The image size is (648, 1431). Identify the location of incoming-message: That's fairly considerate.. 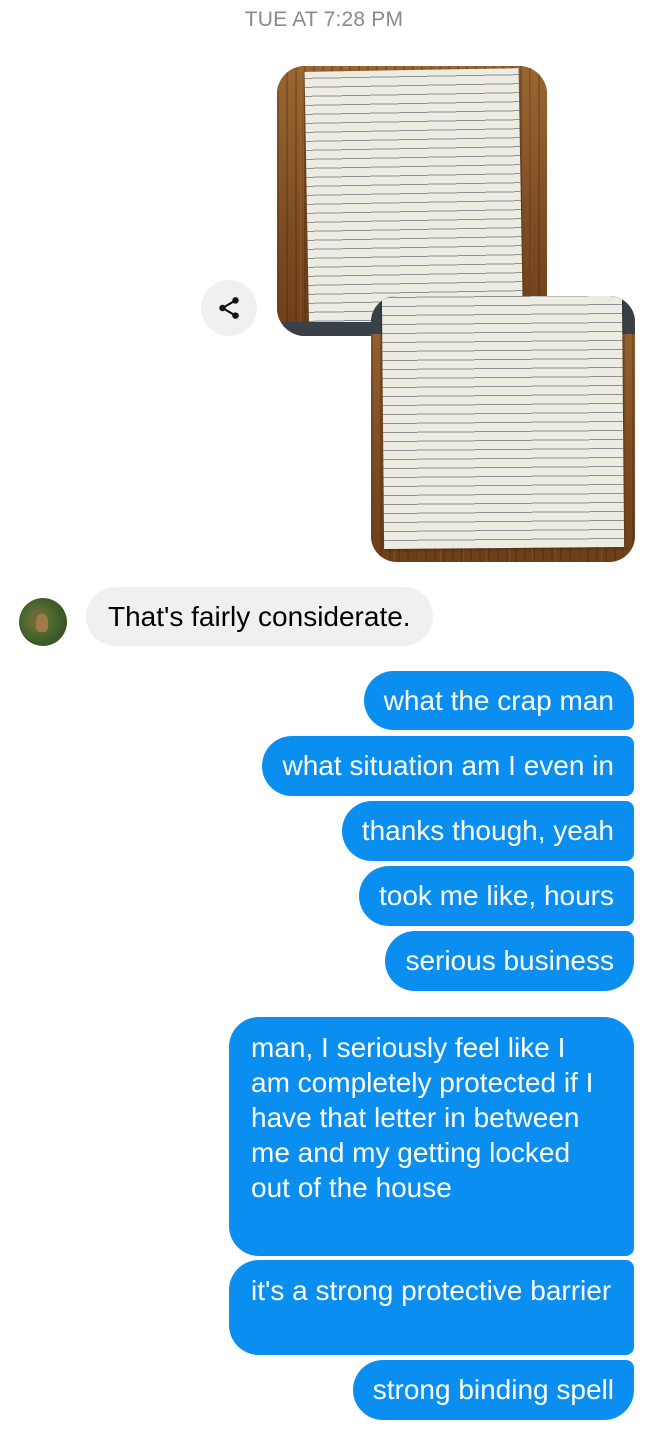
(259, 616).